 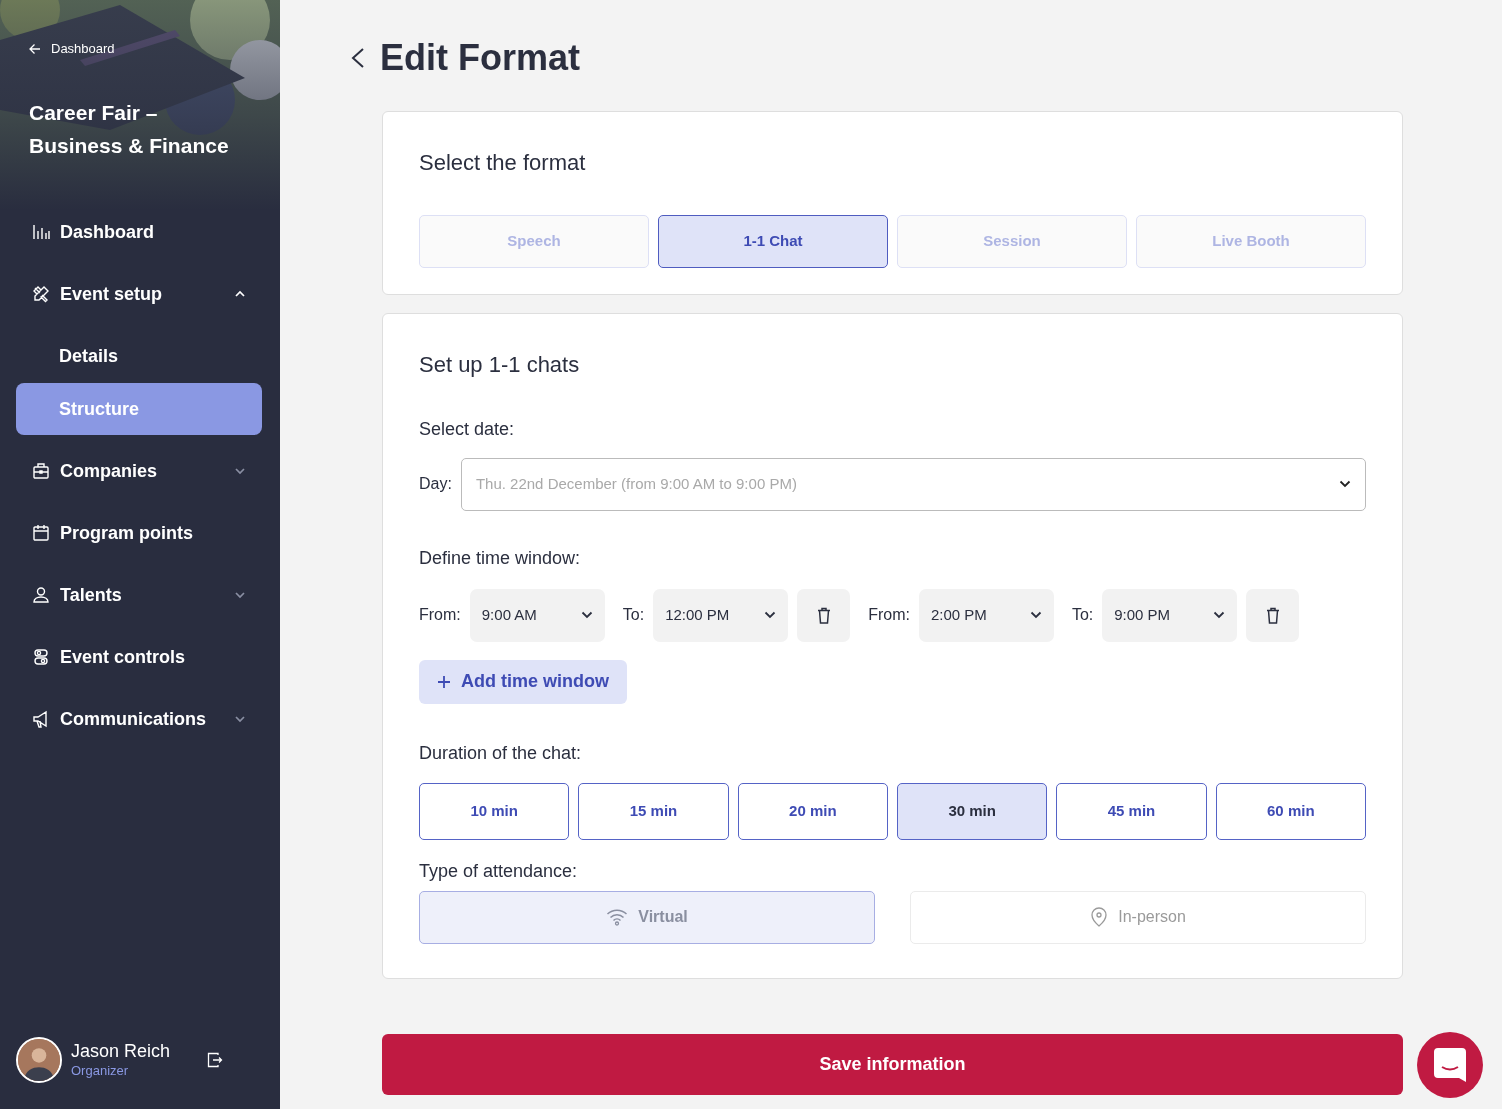 I want to click on duration-option: 60 min, so click(x=1290, y=811).